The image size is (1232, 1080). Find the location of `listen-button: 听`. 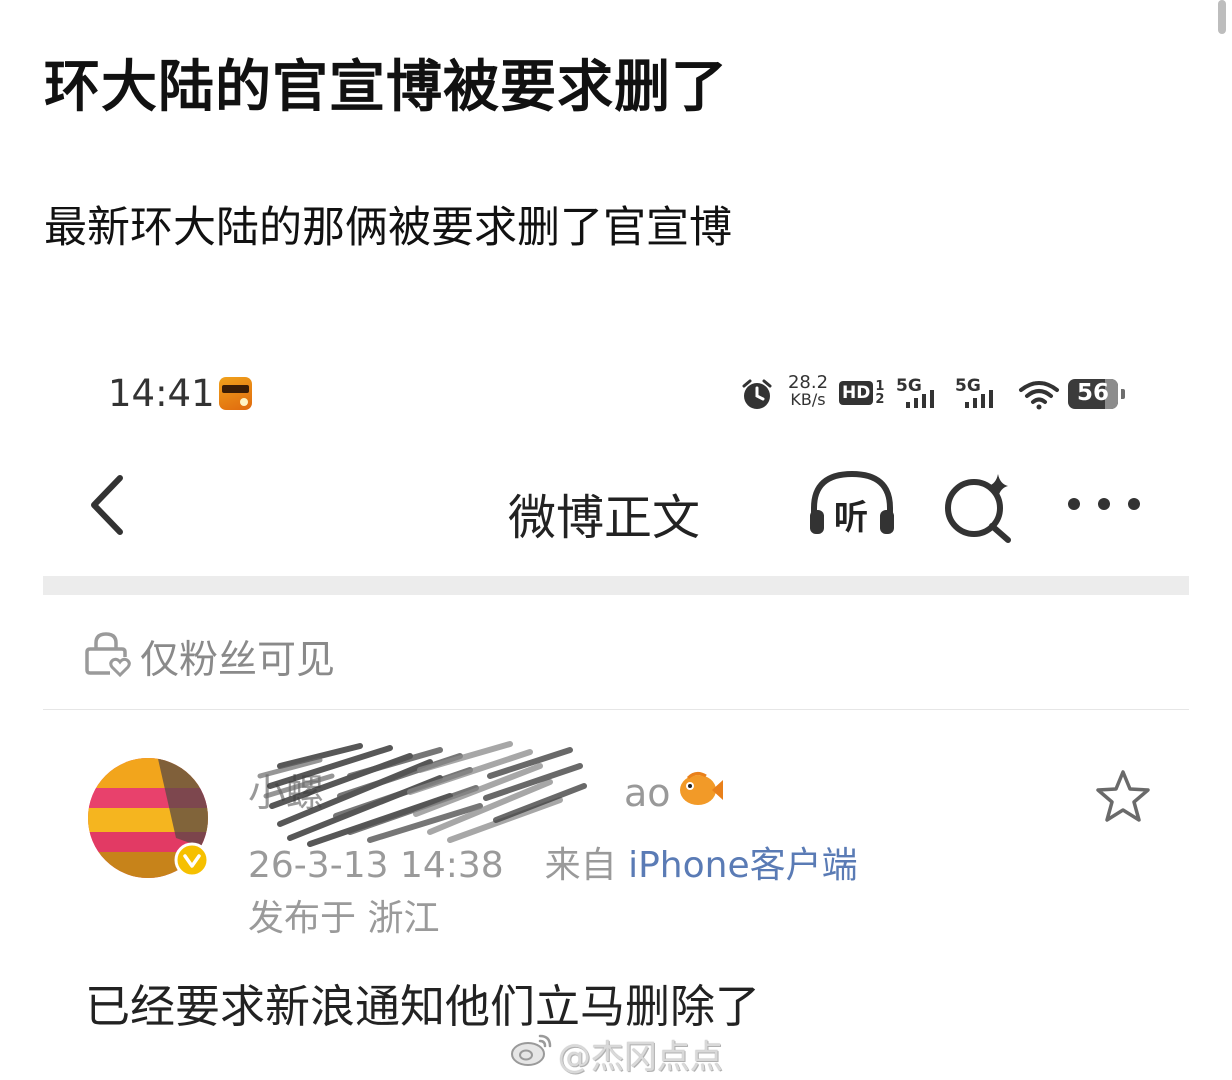

listen-button: 听 is located at coordinates (852, 504).